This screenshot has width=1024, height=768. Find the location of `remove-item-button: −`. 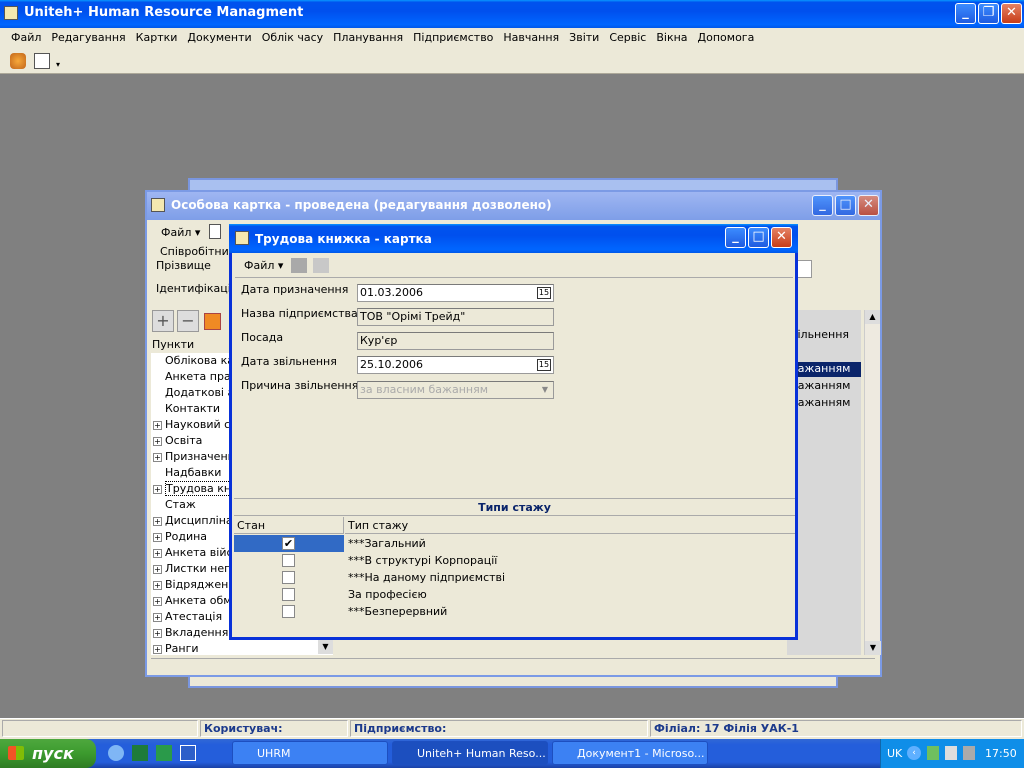

remove-item-button: − is located at coordinates (188, 321).